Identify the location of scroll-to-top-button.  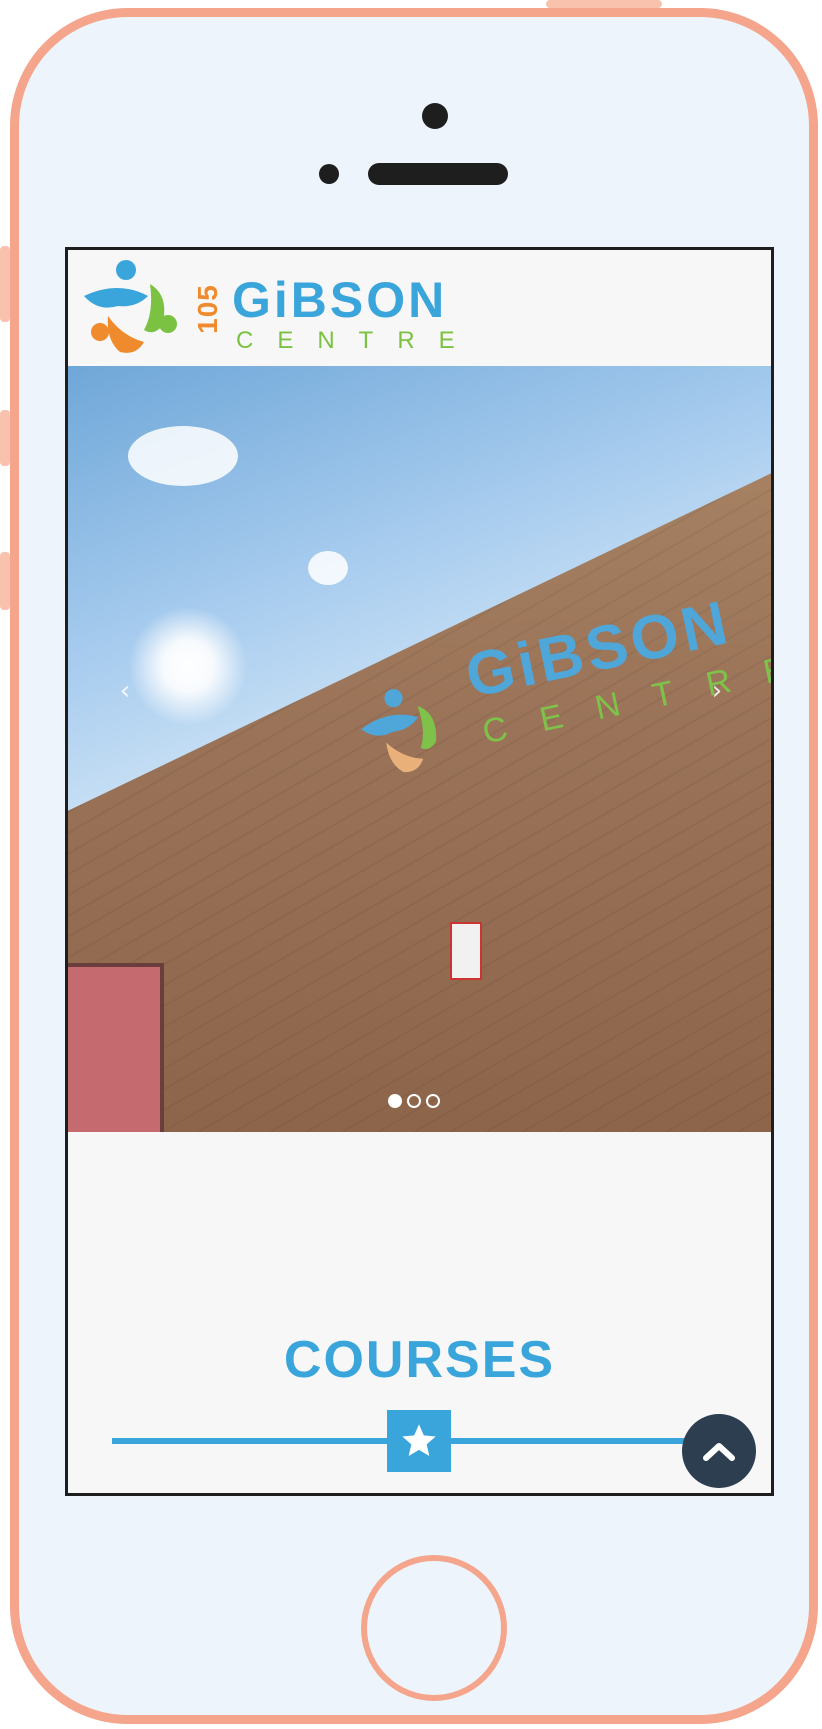
(719, 1451).